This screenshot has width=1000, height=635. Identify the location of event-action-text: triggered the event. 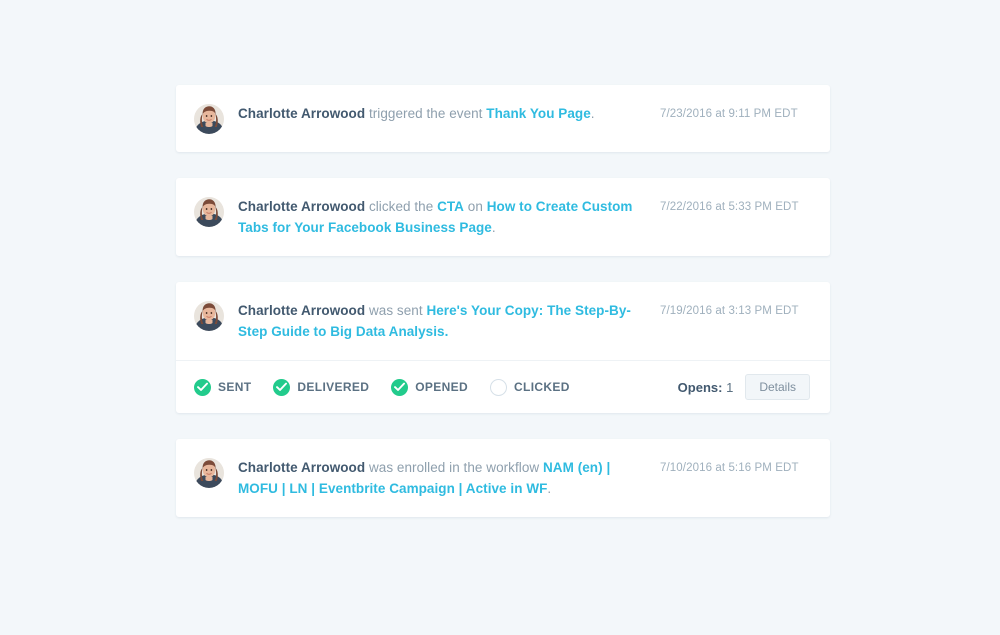
(426, 113).